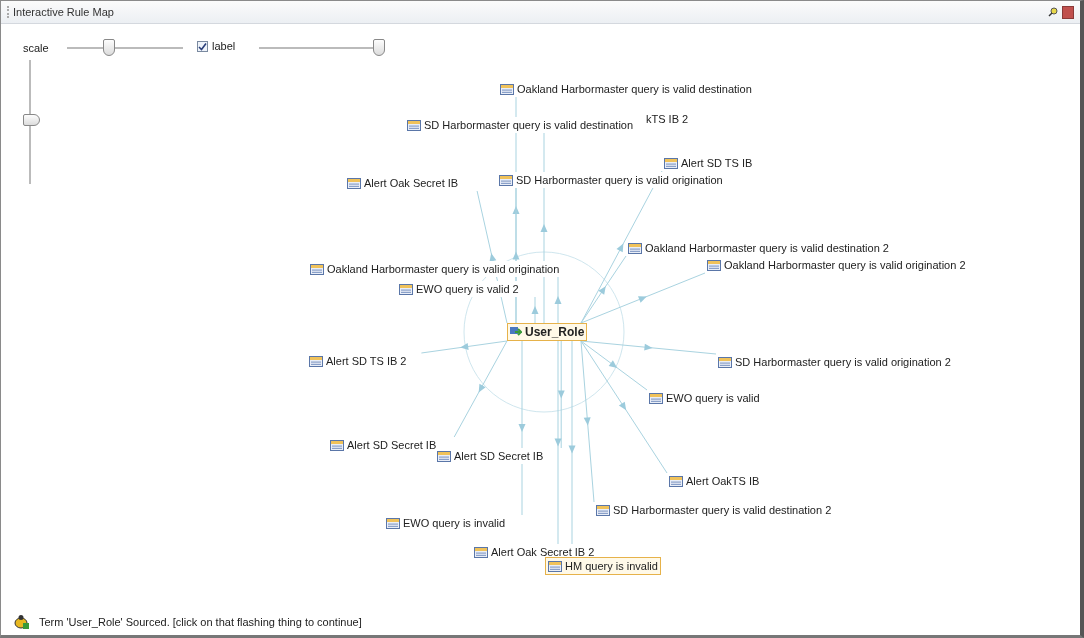  Describe the element at coordinates (845, 265) in the screenshot. I see `node-label: Oakland Harbormaster query is valid origination 2` at that location.